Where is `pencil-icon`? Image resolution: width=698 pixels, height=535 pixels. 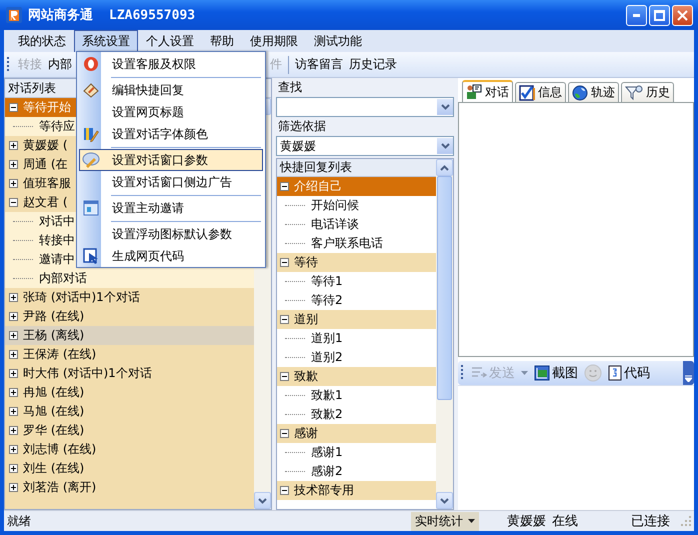
pencil-icon is located at coordinates (91, 134).